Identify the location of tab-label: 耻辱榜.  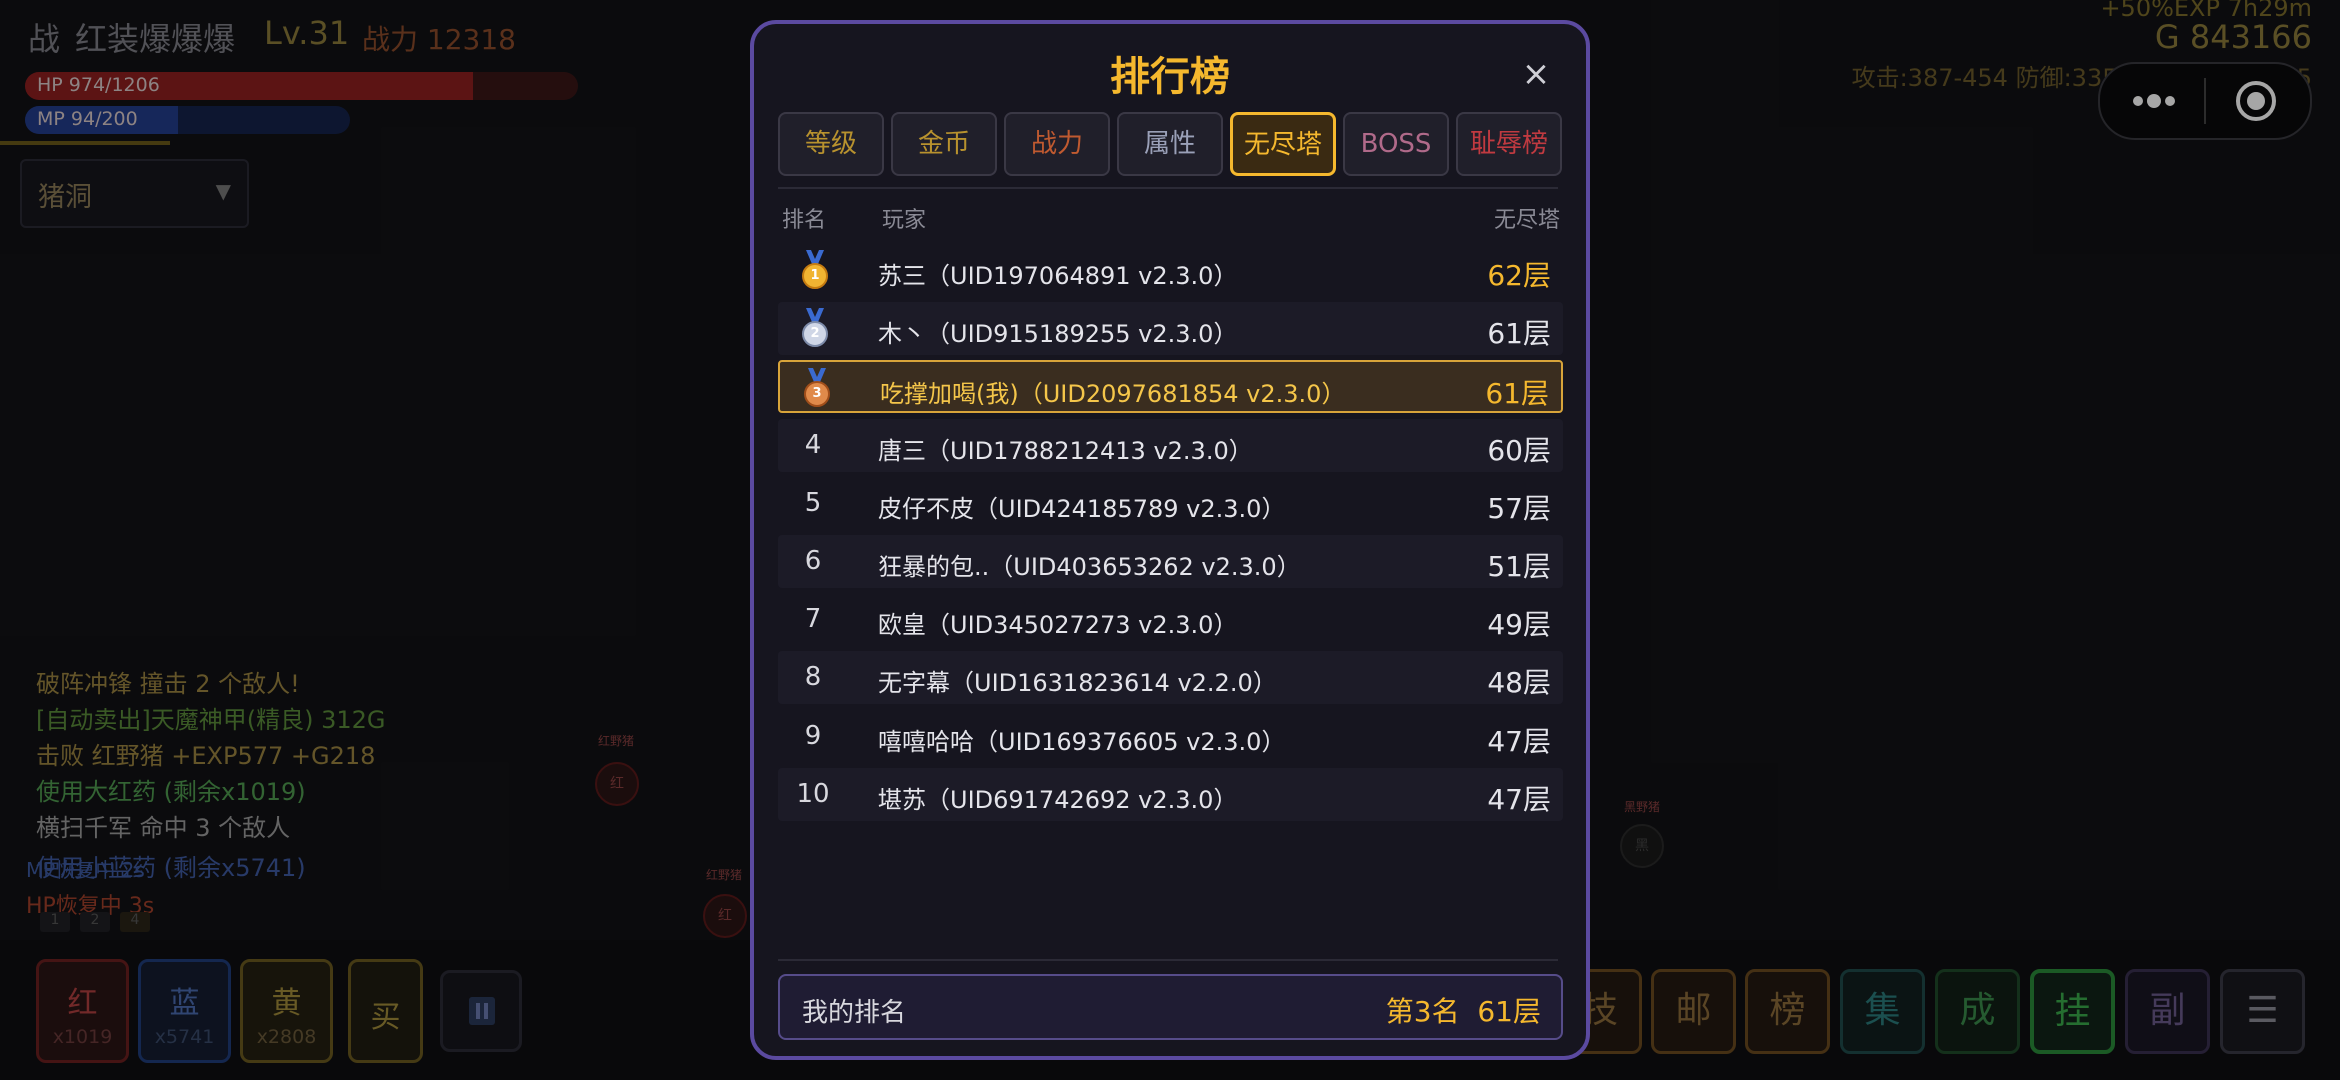
(1508, 144).